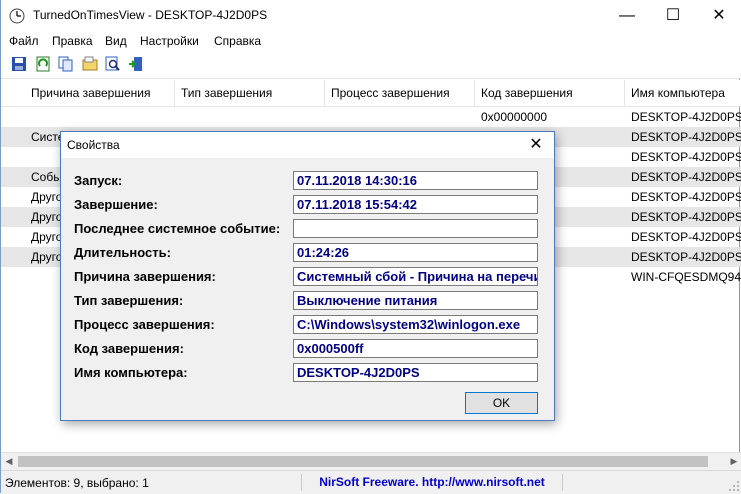 This screenshot has width=741, height=494. What do you see at coordinates (100, 93) in the screenshot?
I see `col-header-reason: Причина завершения` at bounding box center [100, 93].